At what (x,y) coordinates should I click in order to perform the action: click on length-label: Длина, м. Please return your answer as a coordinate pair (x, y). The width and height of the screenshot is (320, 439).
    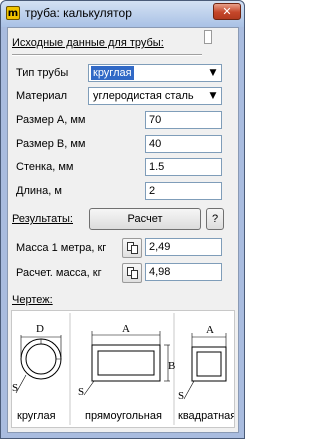
    Looking at the image, I should click on (39, 191).